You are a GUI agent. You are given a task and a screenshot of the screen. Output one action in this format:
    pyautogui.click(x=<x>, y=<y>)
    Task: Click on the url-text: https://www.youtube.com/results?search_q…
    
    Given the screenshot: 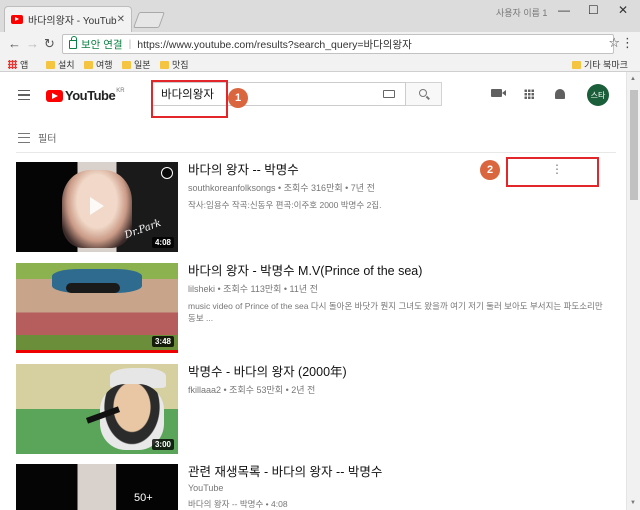 What is the action you would take?
    pyautogui.click(x=274, y=44)
    